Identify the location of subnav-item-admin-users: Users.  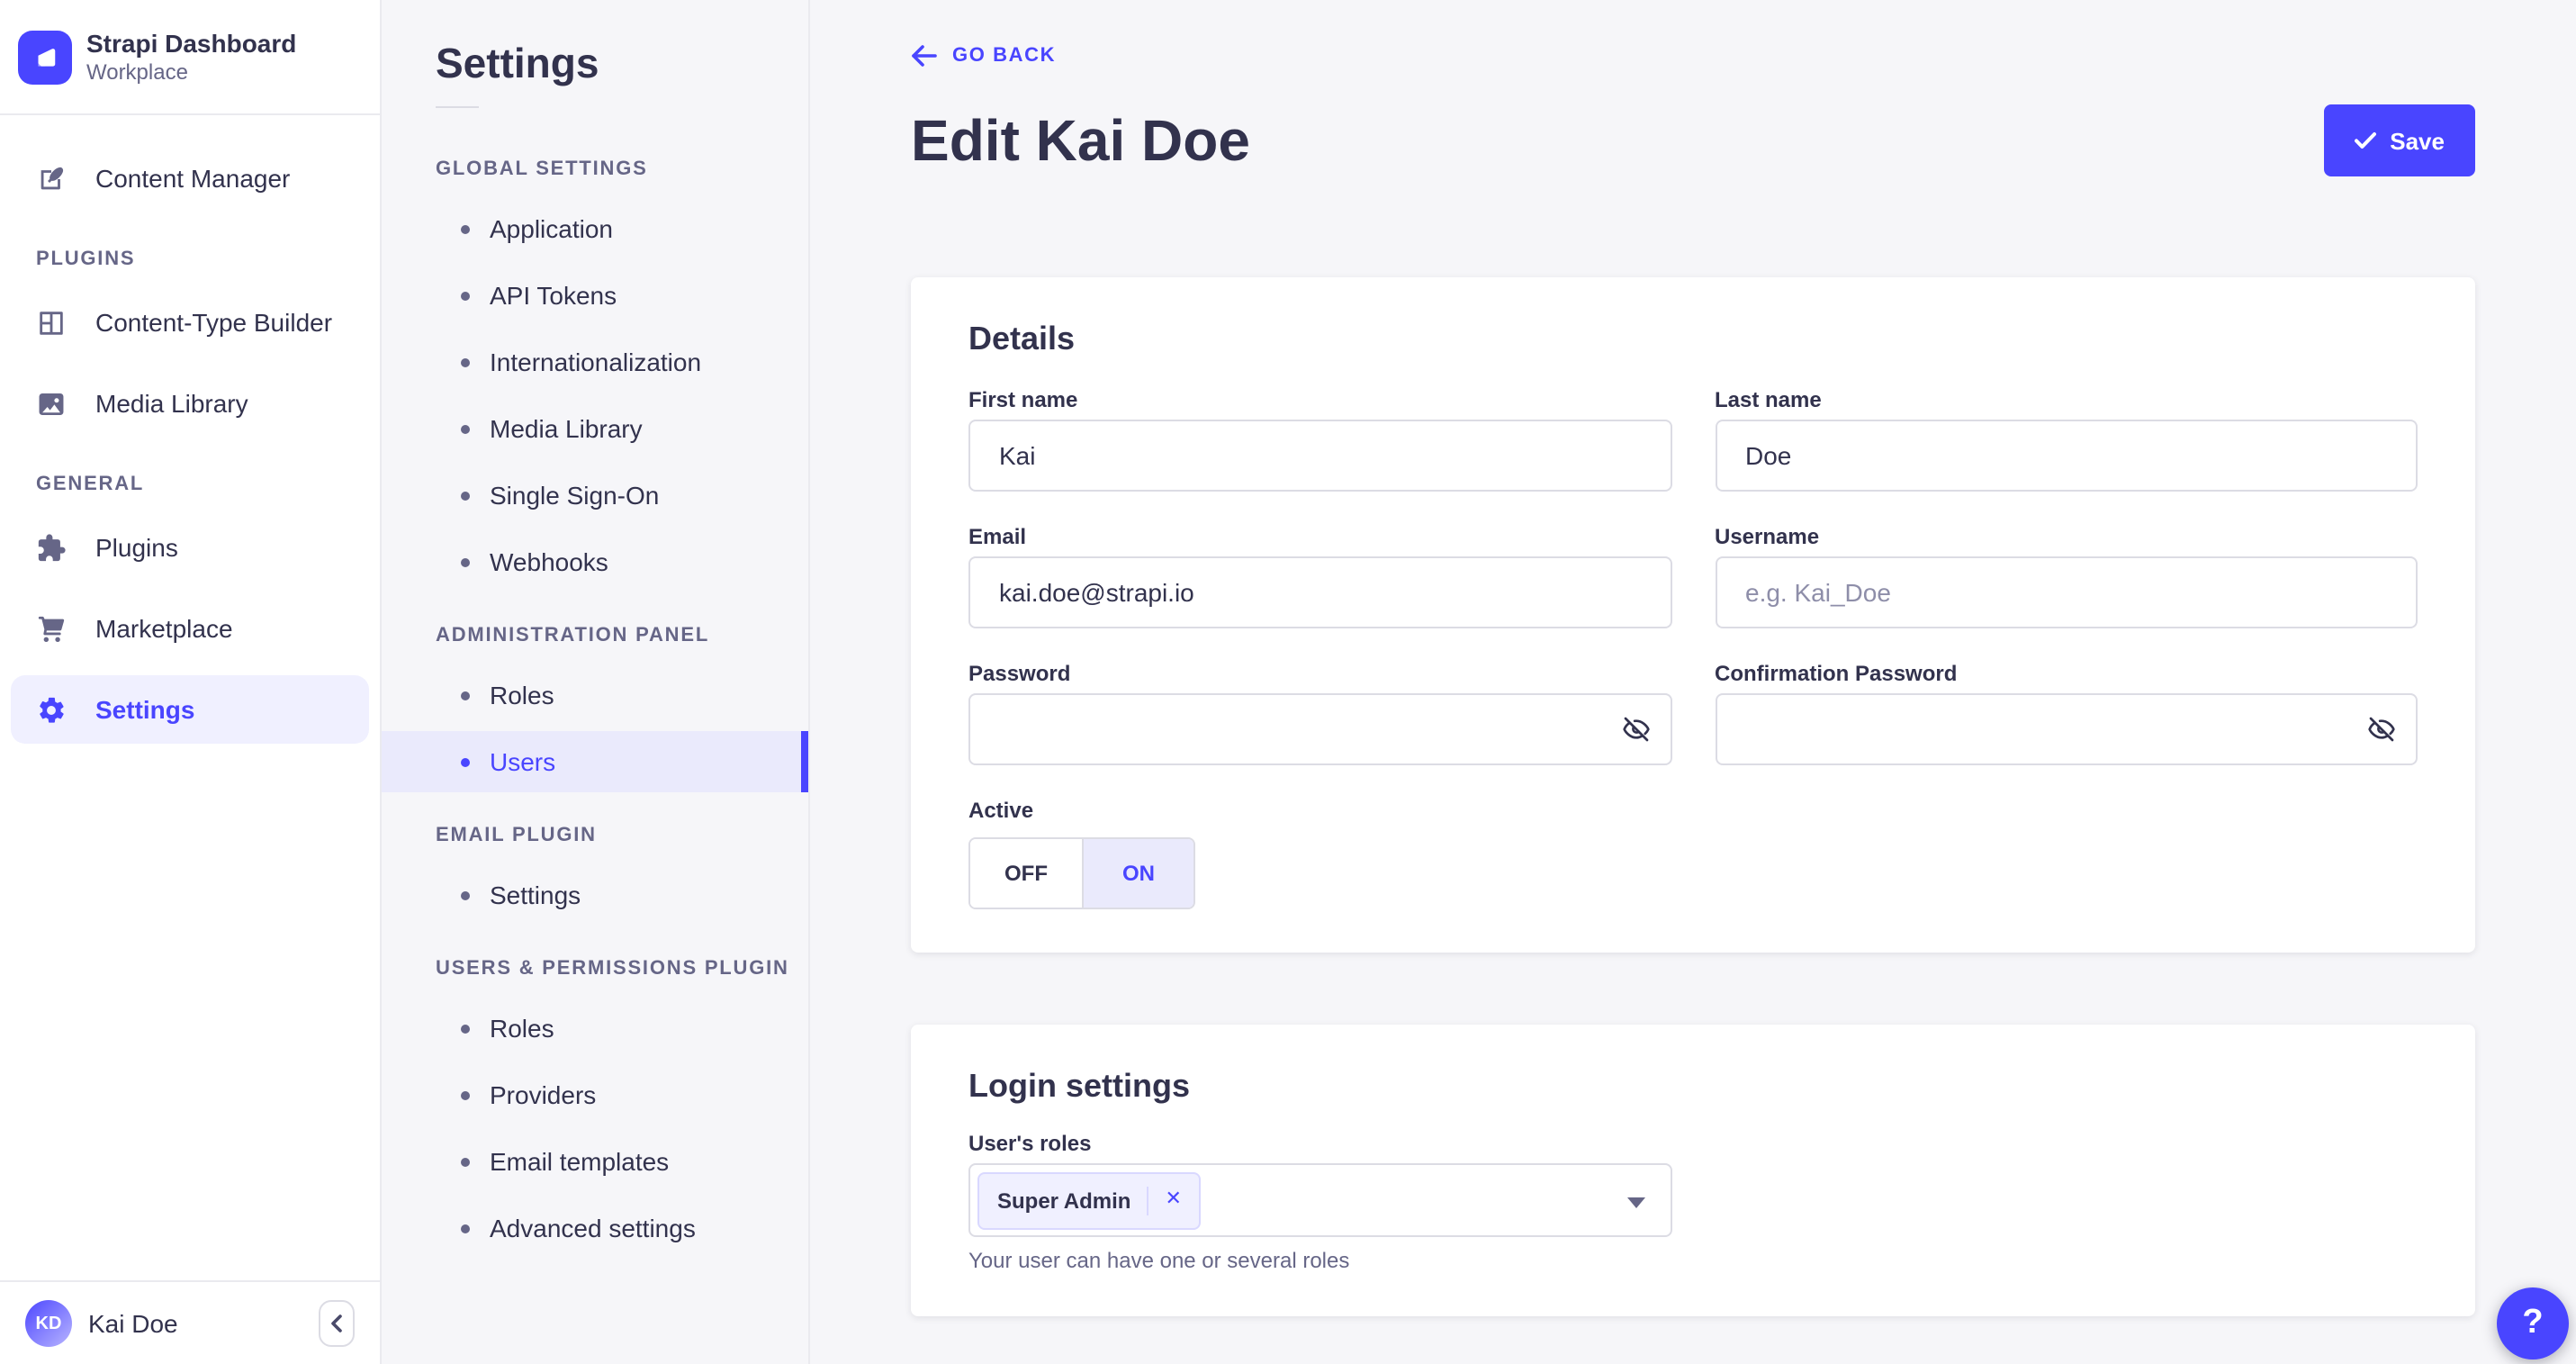
(595, 761).